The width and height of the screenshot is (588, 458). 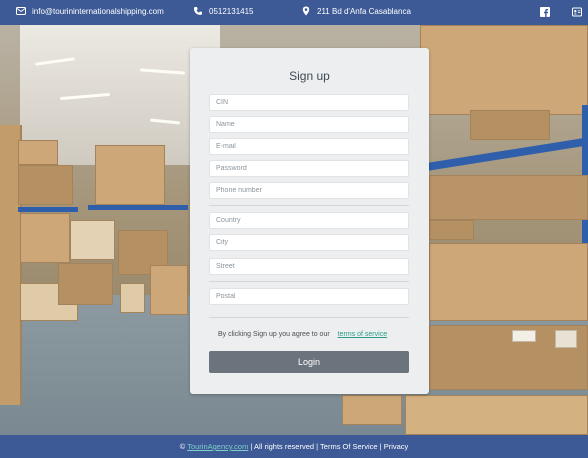 I want to click on cin-field, so click(x=309, y=102).